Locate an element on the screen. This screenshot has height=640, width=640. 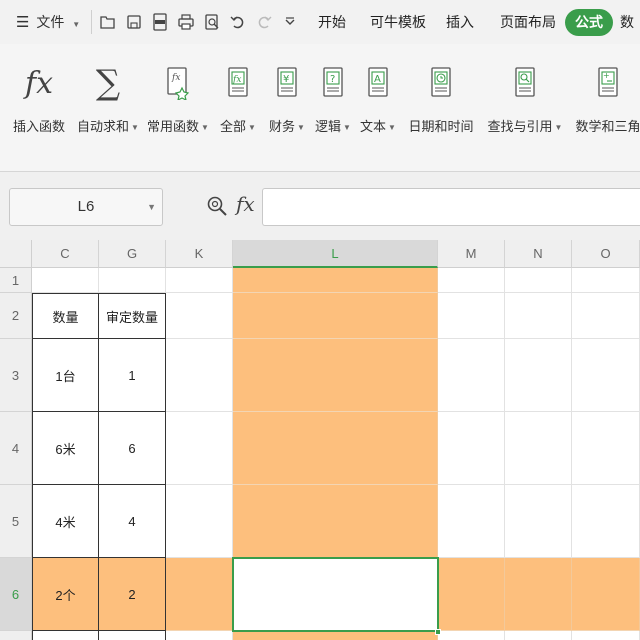
row-header-5: 5 is located at coordinates (16, 521).